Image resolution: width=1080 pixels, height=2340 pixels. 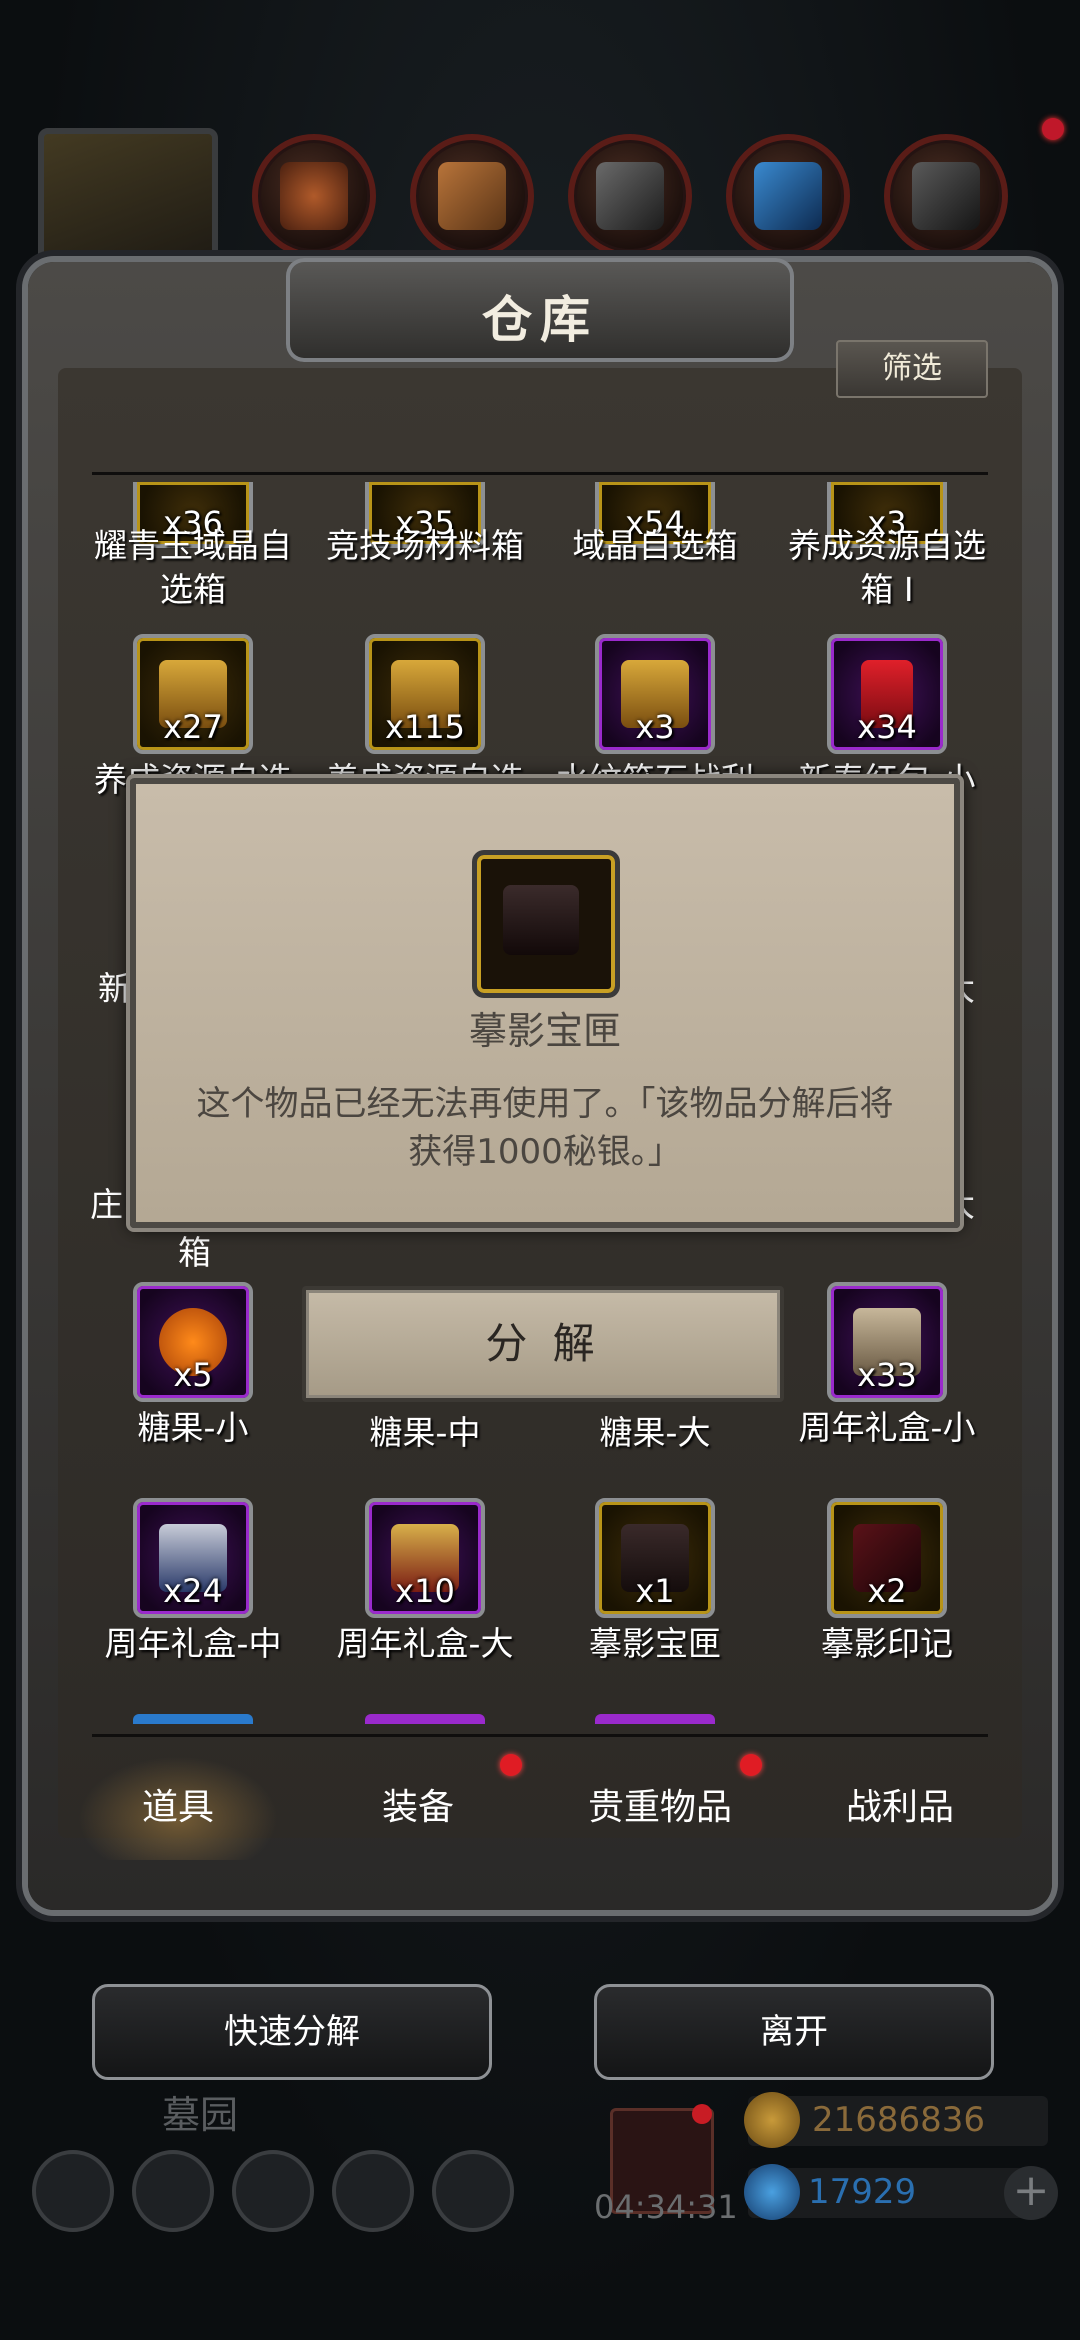 What do you see at coordinates (772, 2192) in the screenshot?
I see `gem-icon` at bounding box center [772, 2192].